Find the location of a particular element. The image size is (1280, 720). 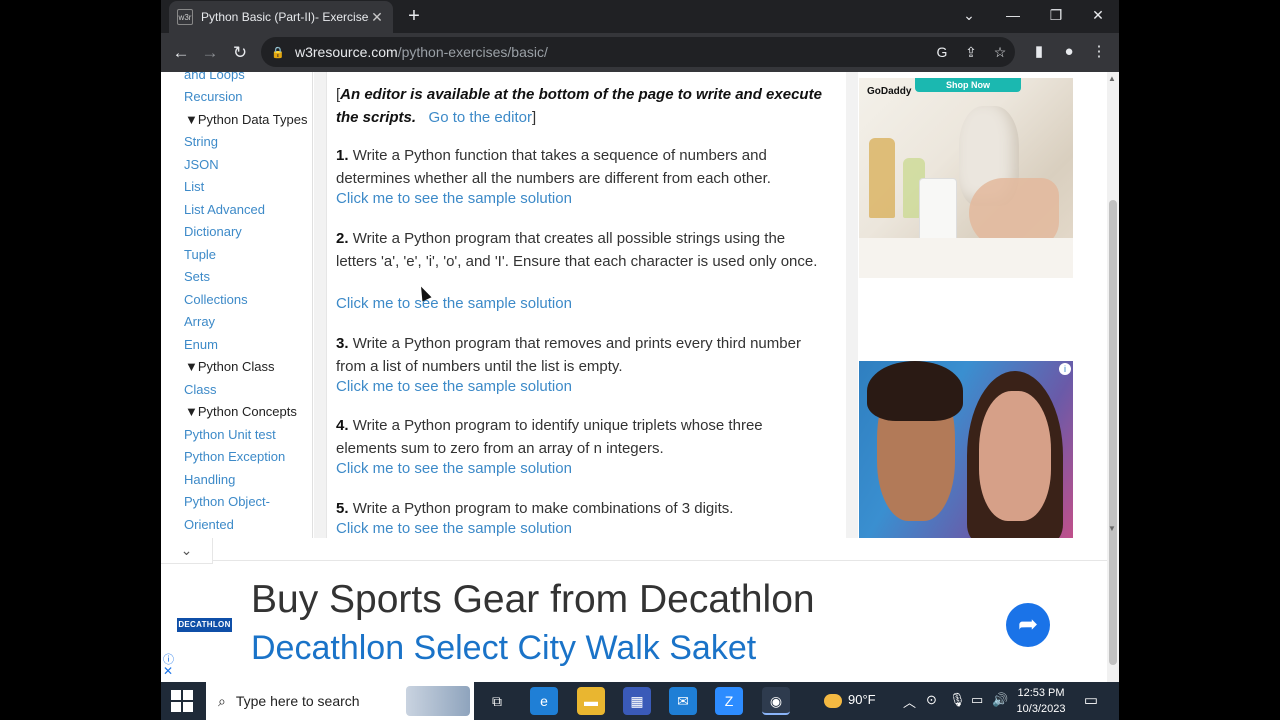

exercise-number: 3. is located at coordinates (342, 343).